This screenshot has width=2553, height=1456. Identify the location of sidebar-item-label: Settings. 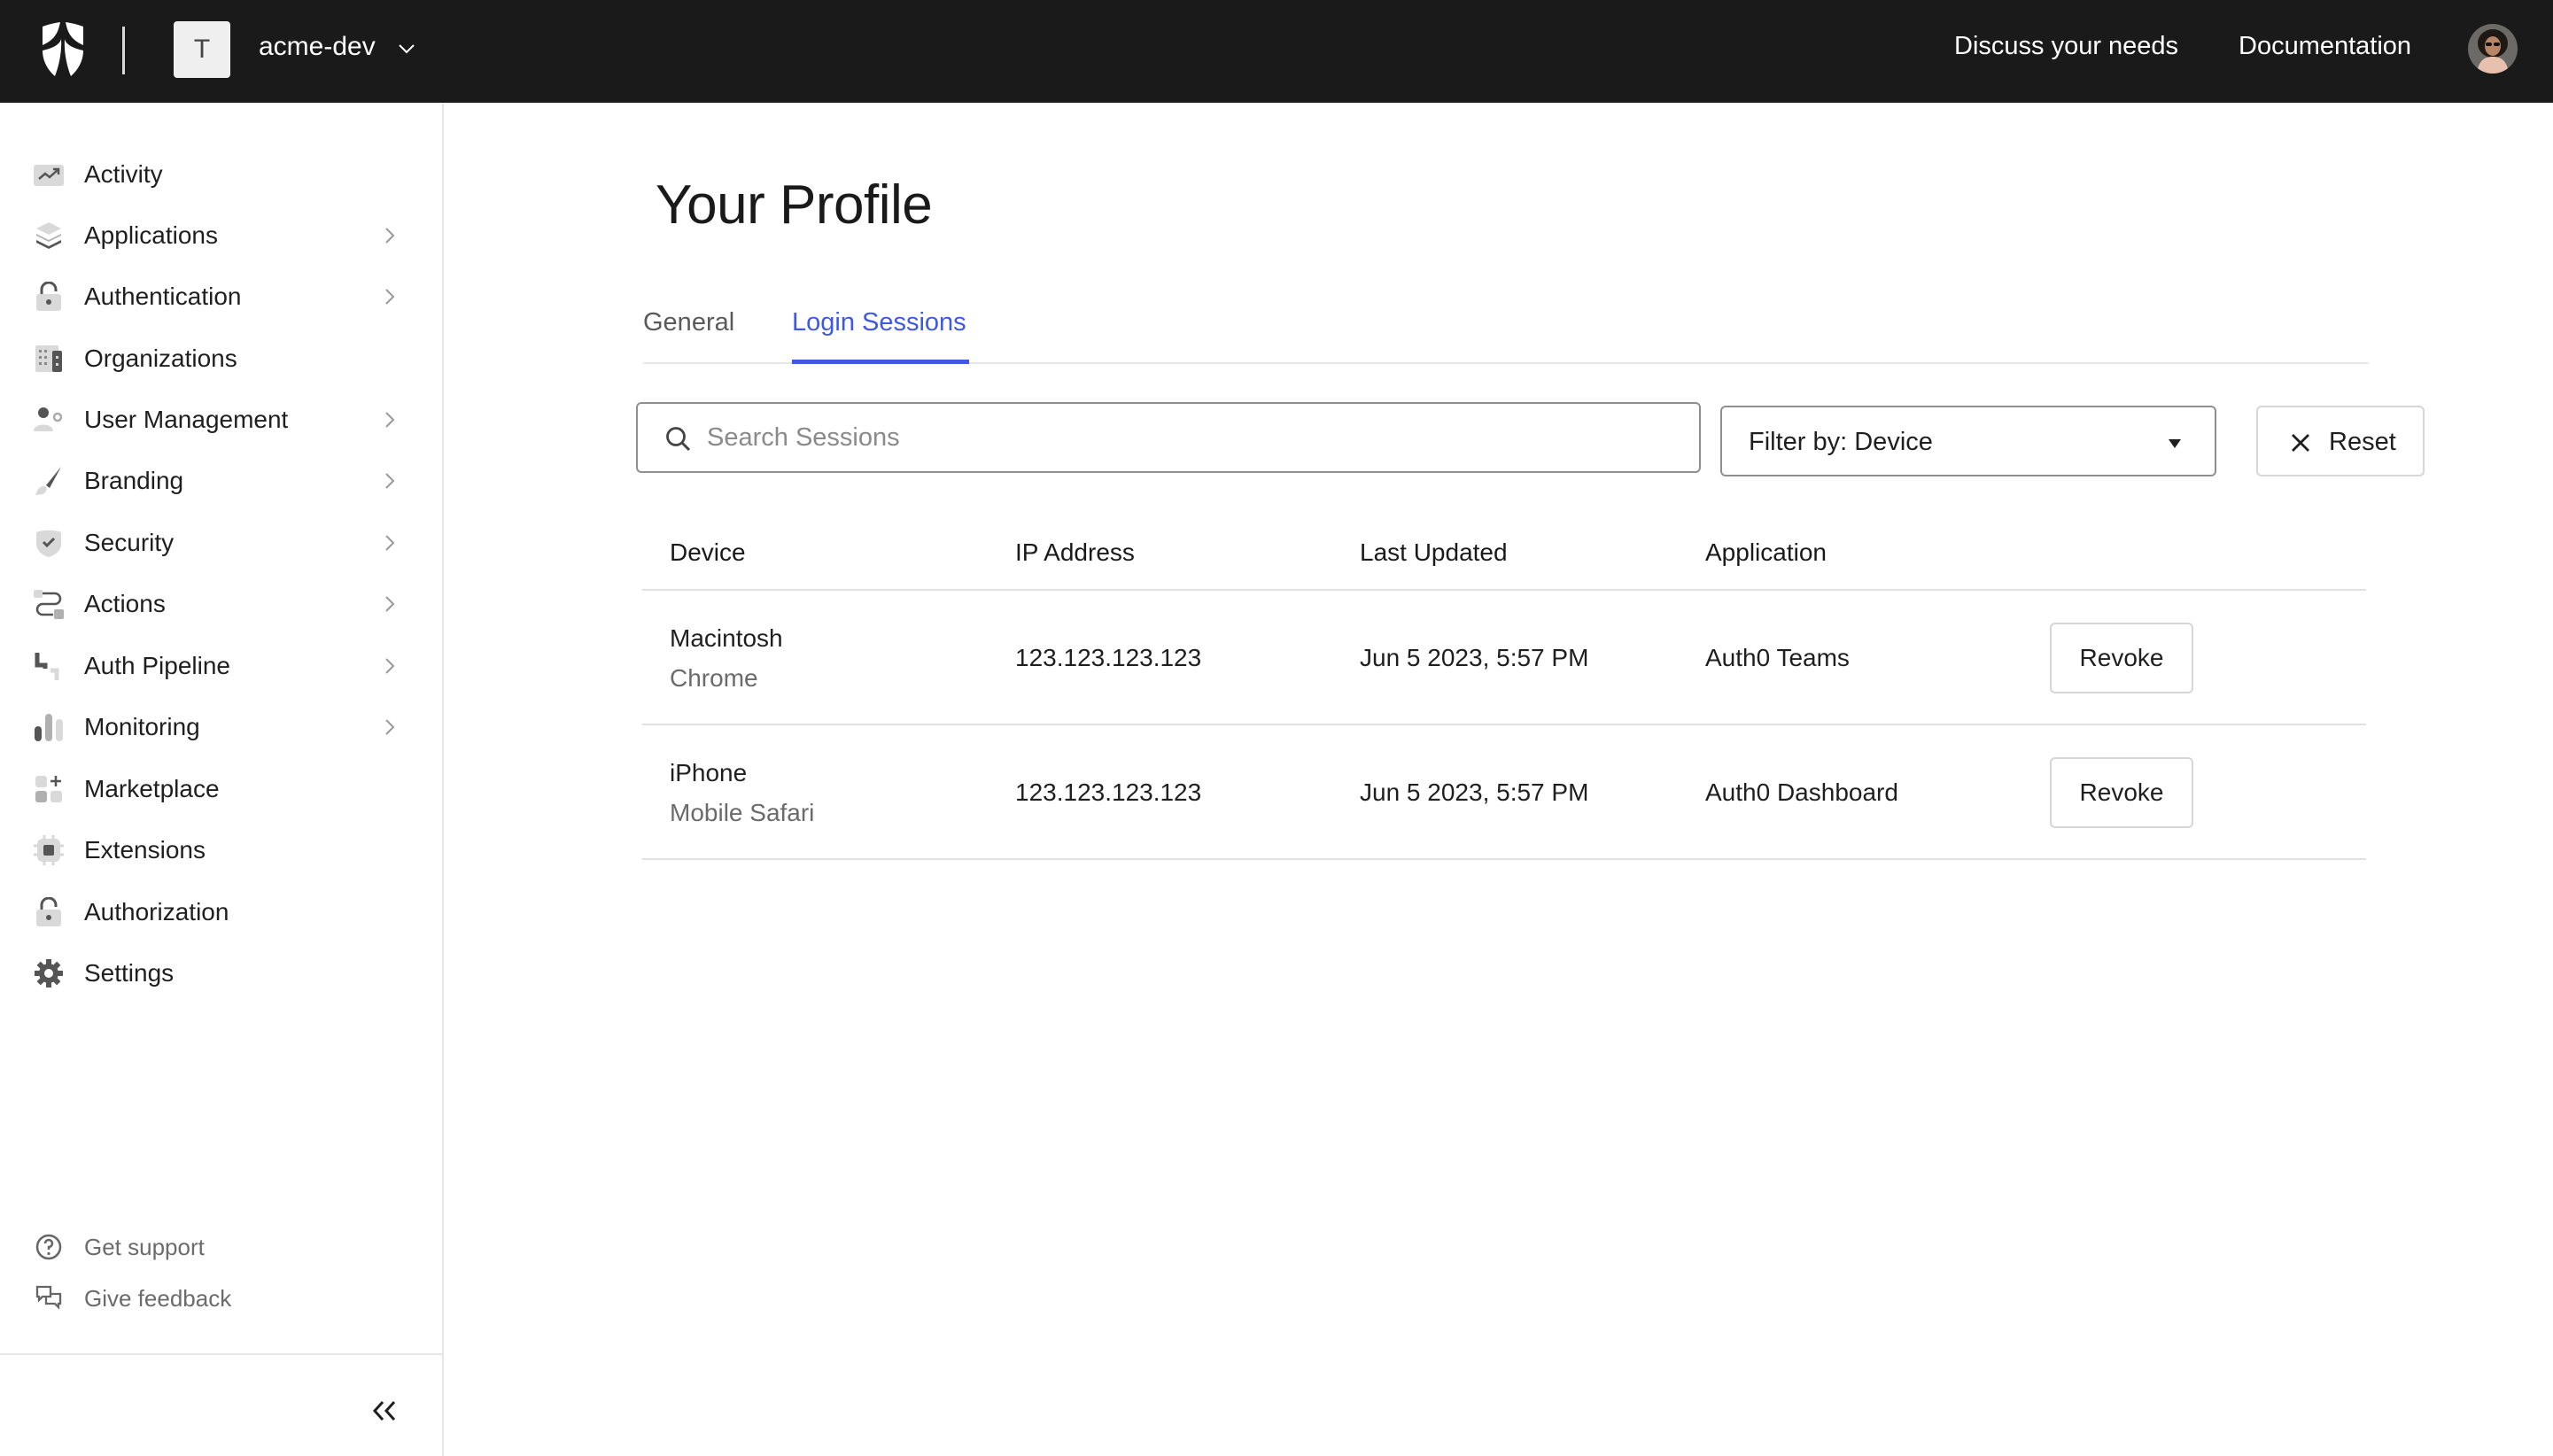
(129, 973).